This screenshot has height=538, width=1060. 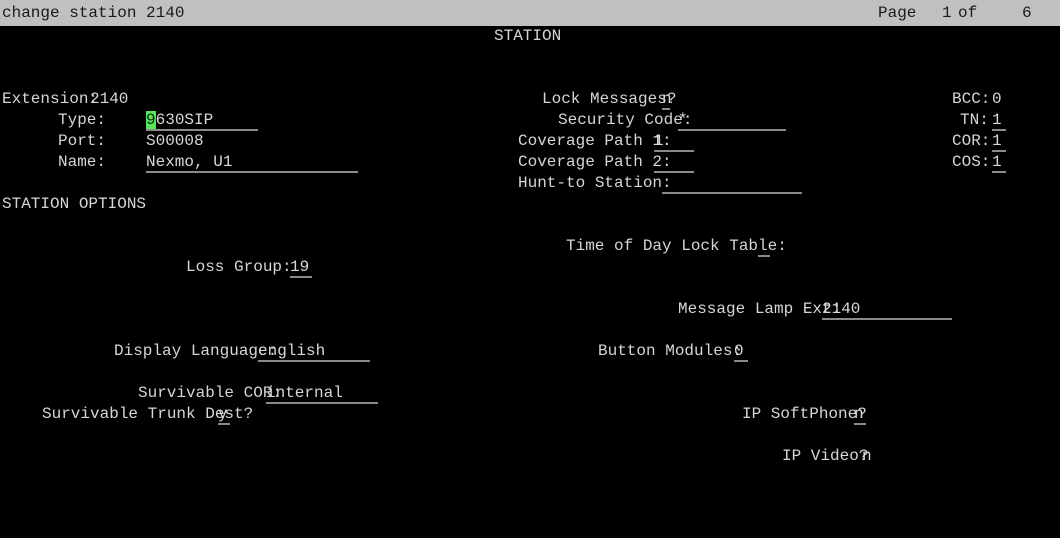 I want to click on security-code-field: *, so click(x=732, y=120).